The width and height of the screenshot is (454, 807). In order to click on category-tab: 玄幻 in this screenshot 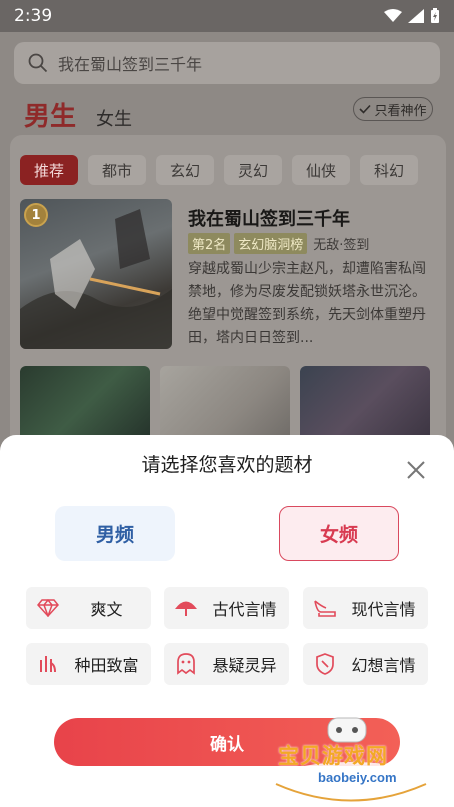, I will do `click(185, 170)`.